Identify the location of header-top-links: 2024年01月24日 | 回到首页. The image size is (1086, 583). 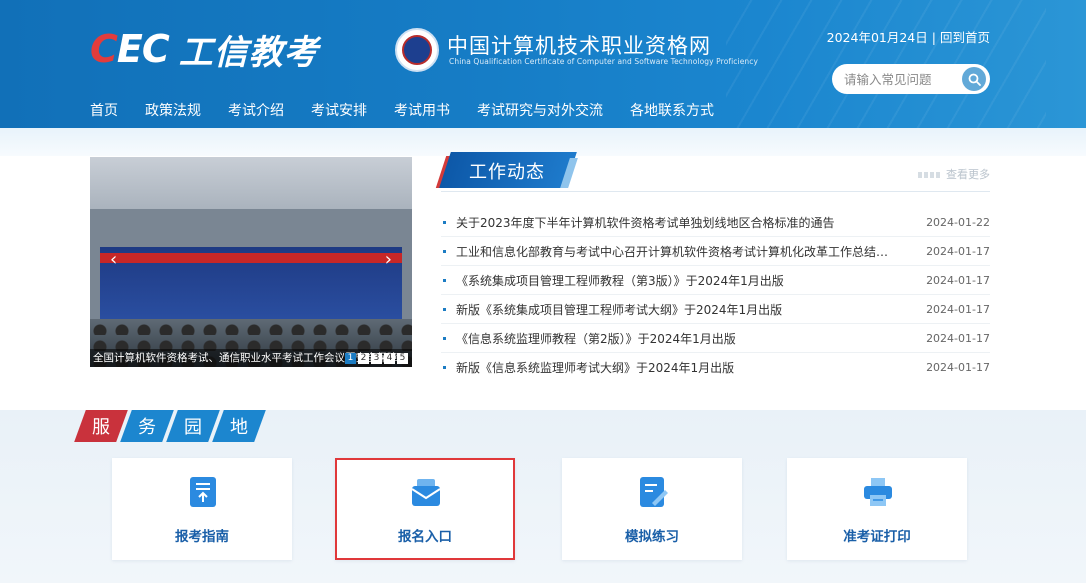
(908, 37).